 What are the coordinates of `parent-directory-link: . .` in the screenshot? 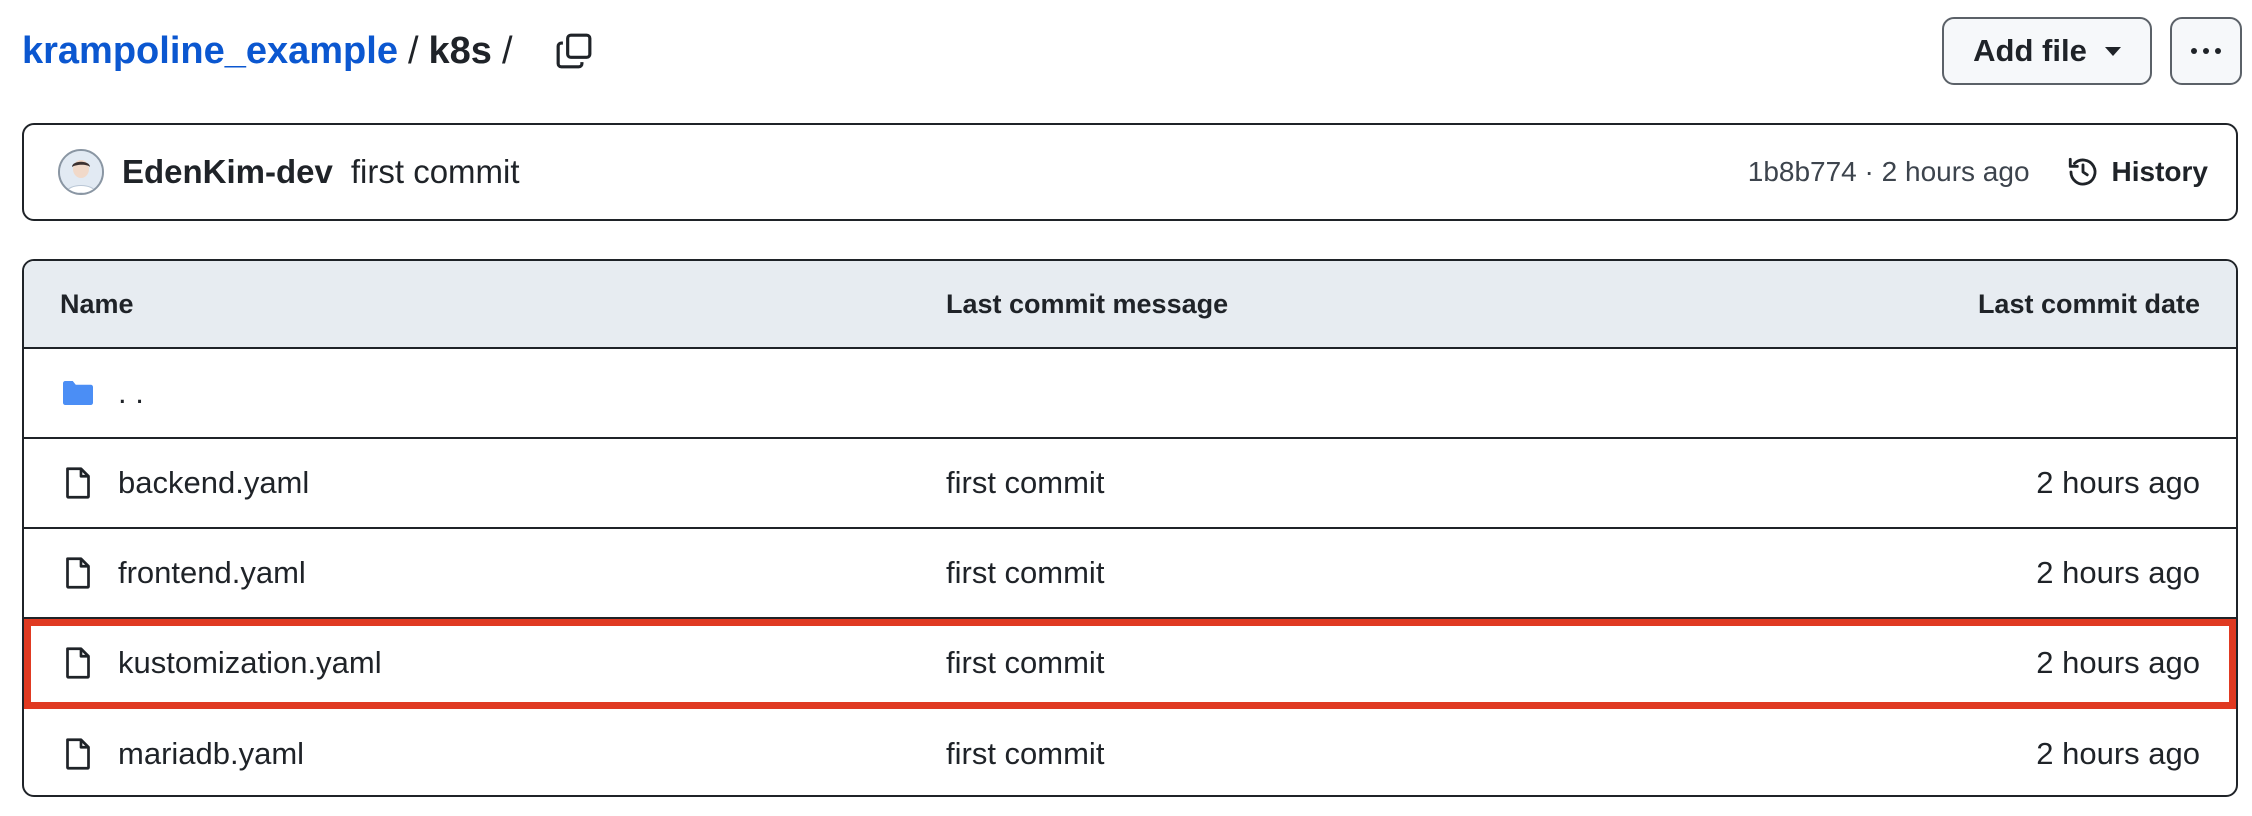 It's located at (131, 393).